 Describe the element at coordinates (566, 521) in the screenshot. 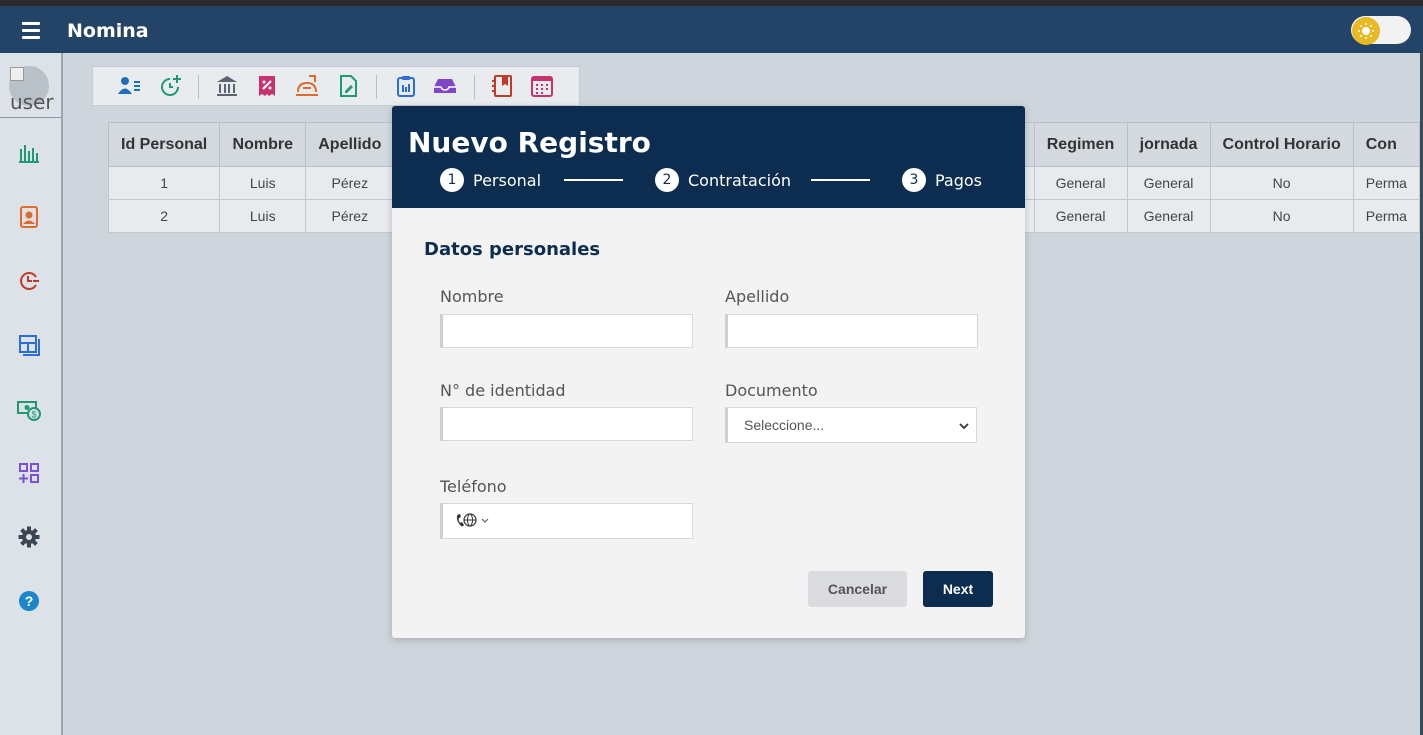

I see `telefono-input` at that location.